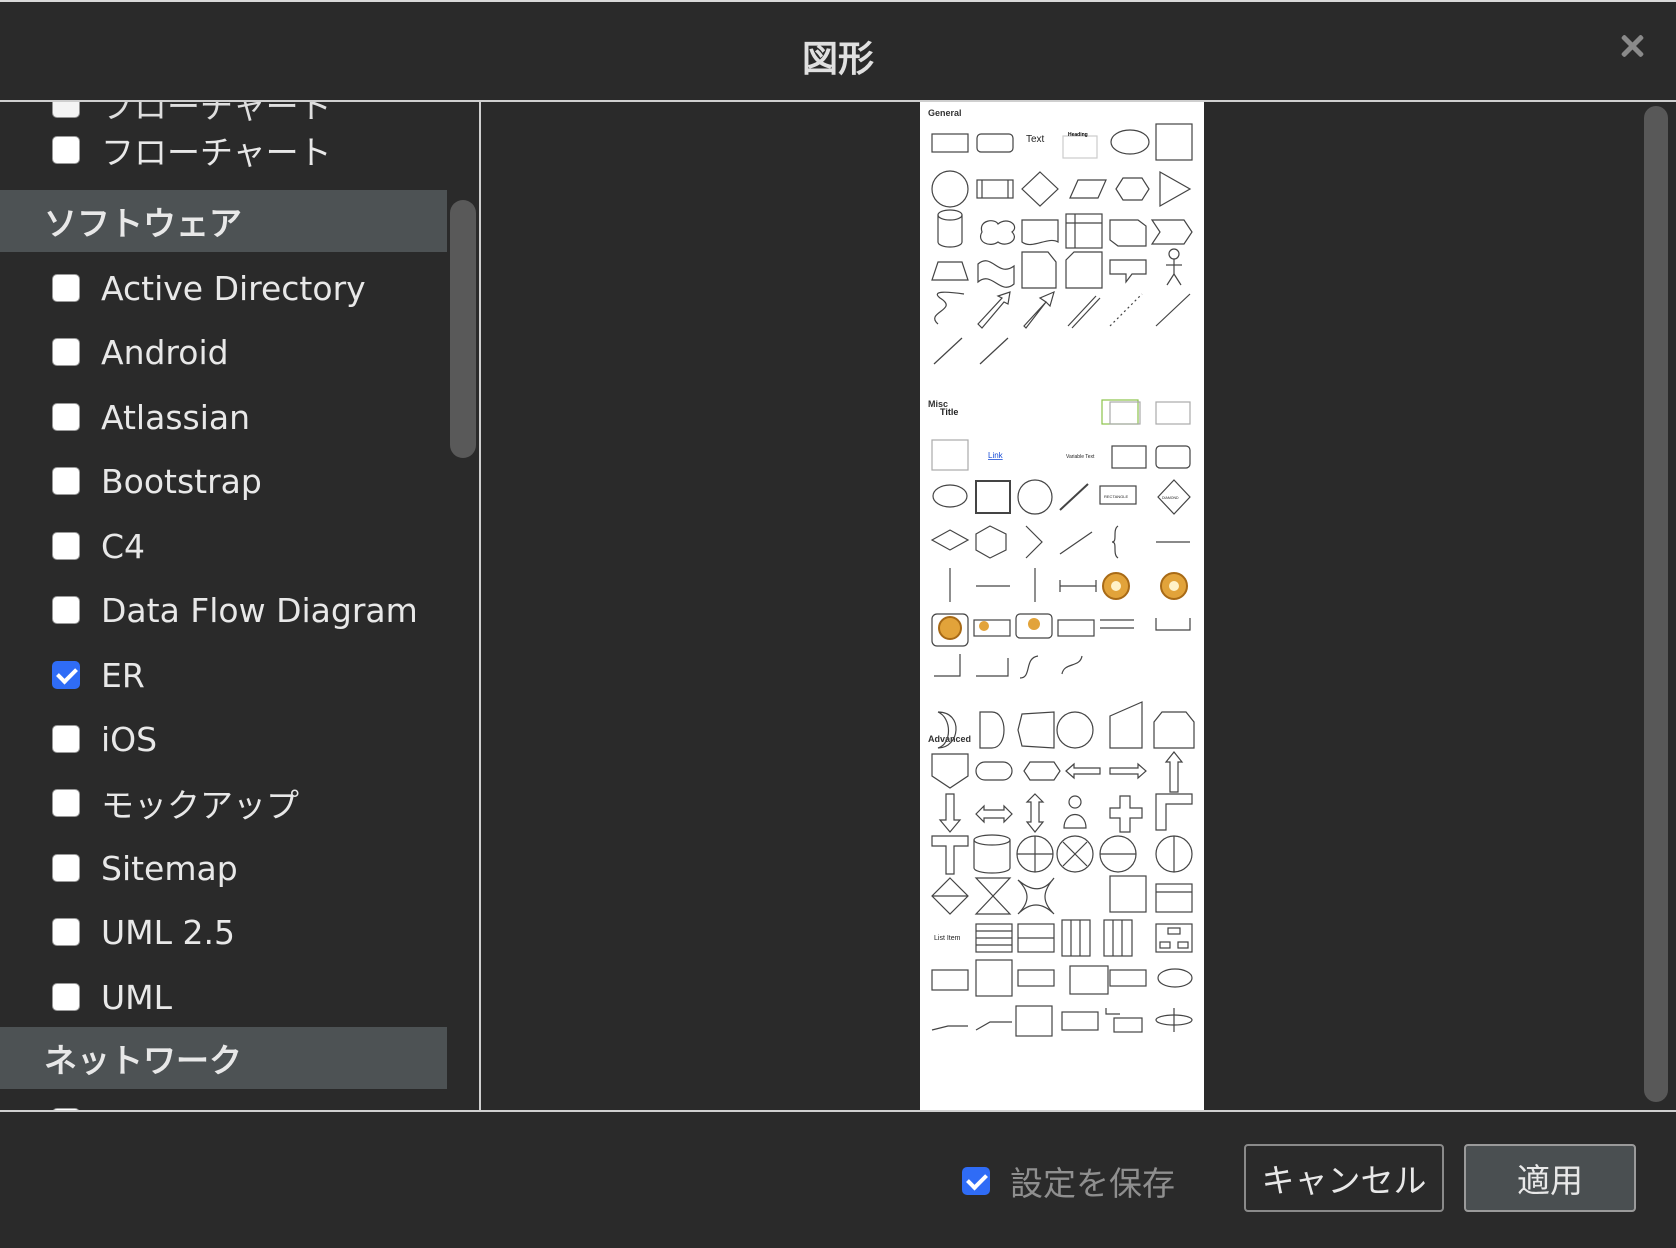 This screenshot has height=1248, width=1676. Describe the element at coordinates (838, 1179) in the screenshot. I see `dialog-footer: 設定を保存 キャンセル 適用` at that location.